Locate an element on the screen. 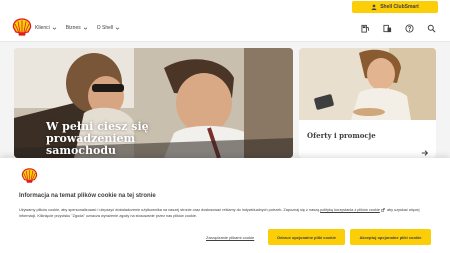  search-icon is located at coordinates (431, 28).